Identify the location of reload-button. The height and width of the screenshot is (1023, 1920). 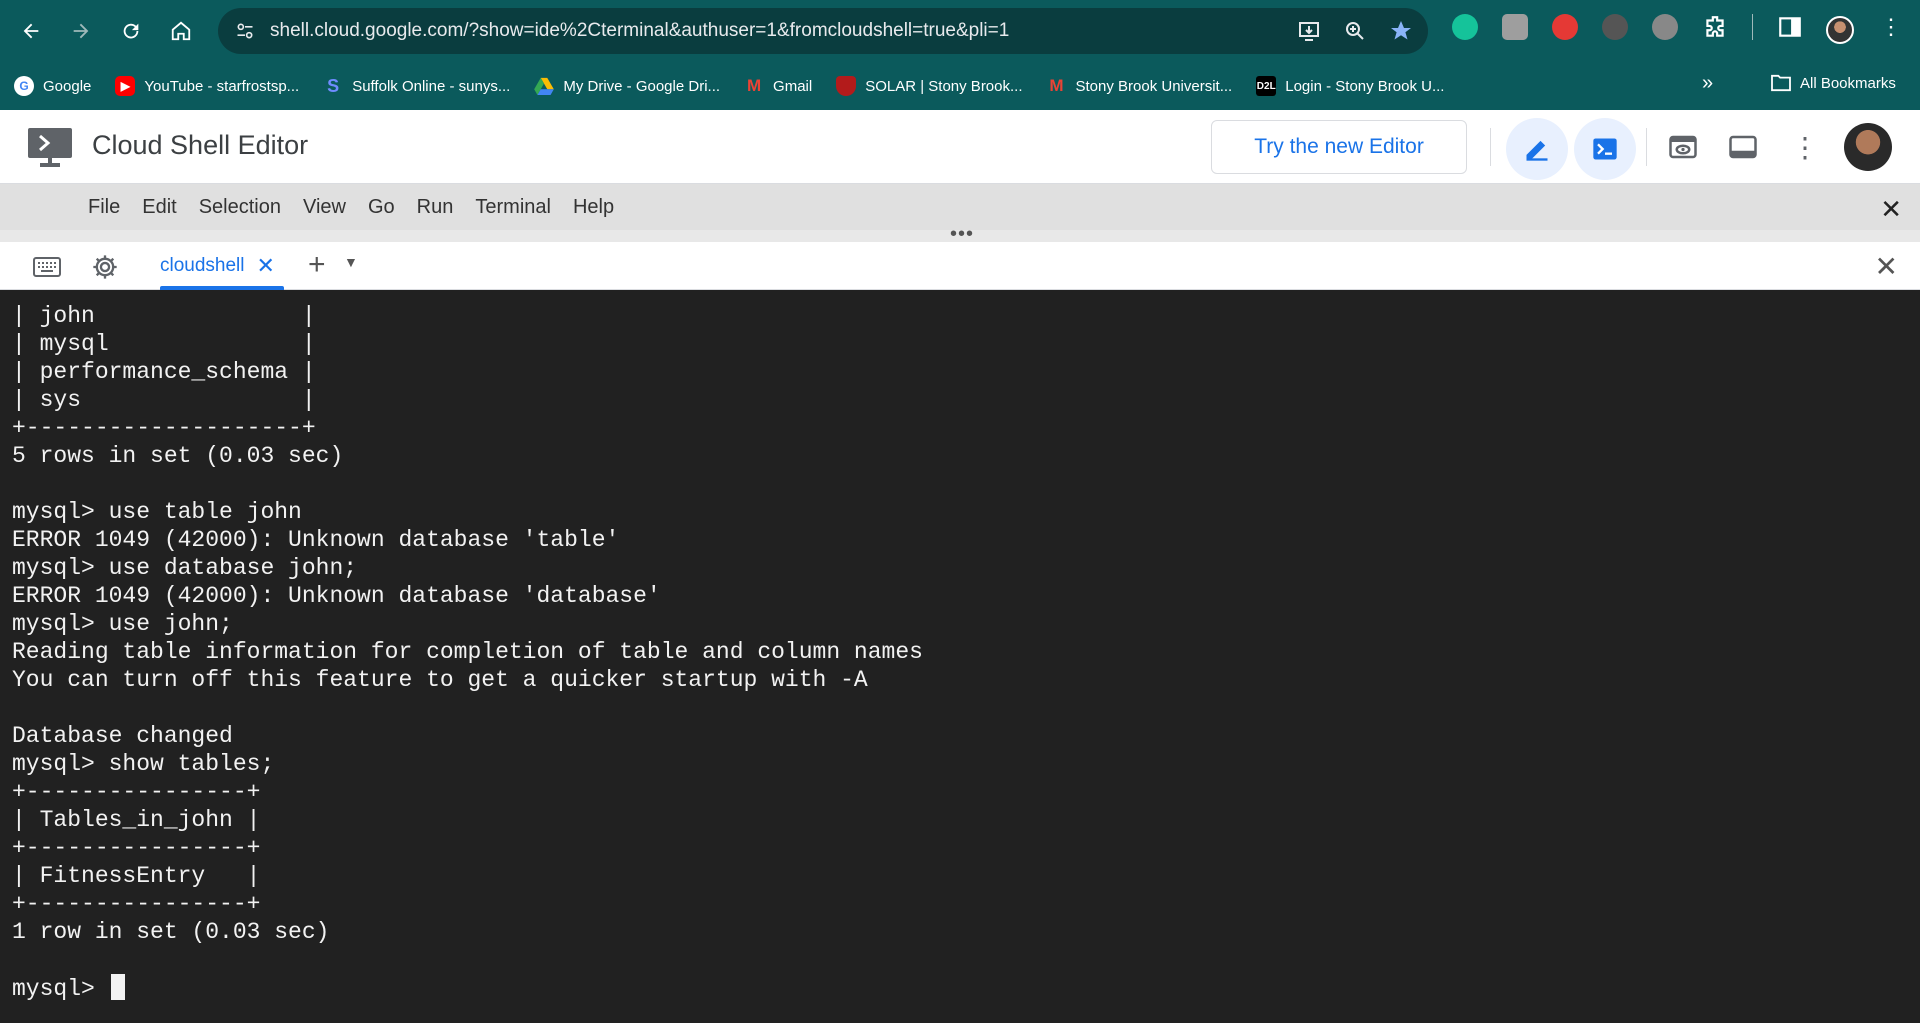
(131, 31).